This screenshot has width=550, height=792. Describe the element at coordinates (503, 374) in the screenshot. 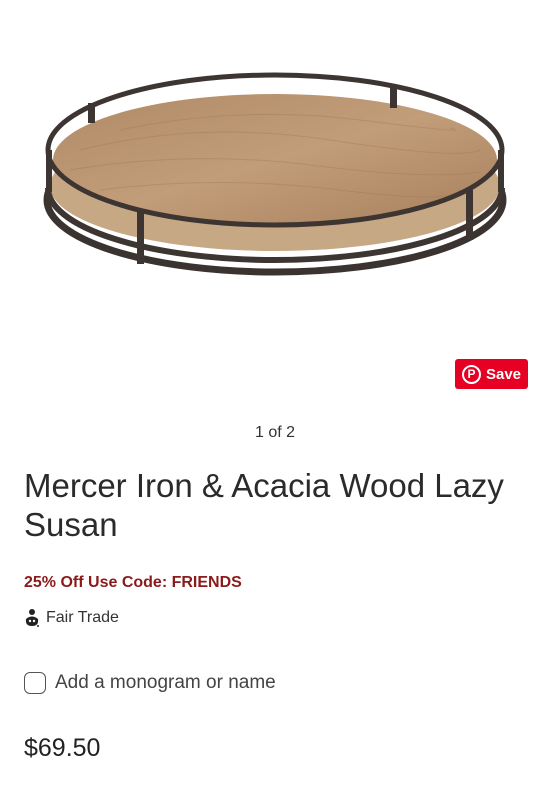

I see `save-label: Save` at that location.